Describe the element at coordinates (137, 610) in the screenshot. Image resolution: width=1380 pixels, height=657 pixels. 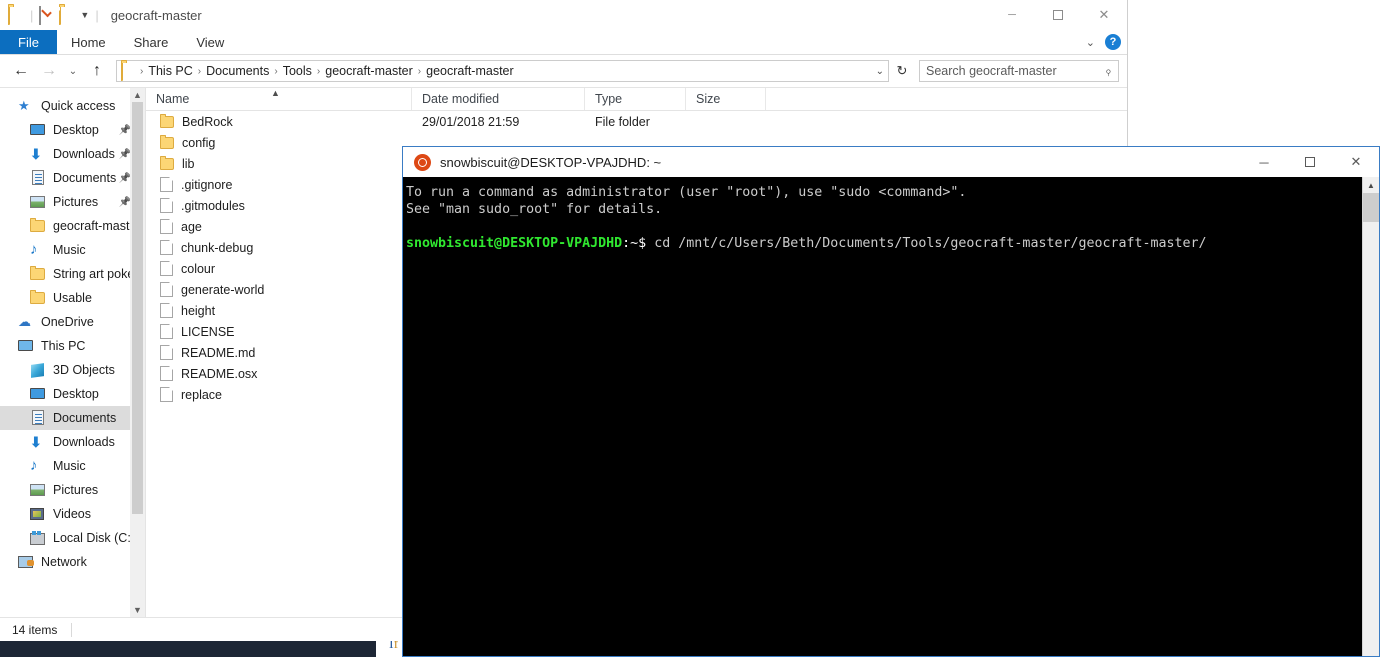
I see `scroll-down-icon: ▼` at that location.